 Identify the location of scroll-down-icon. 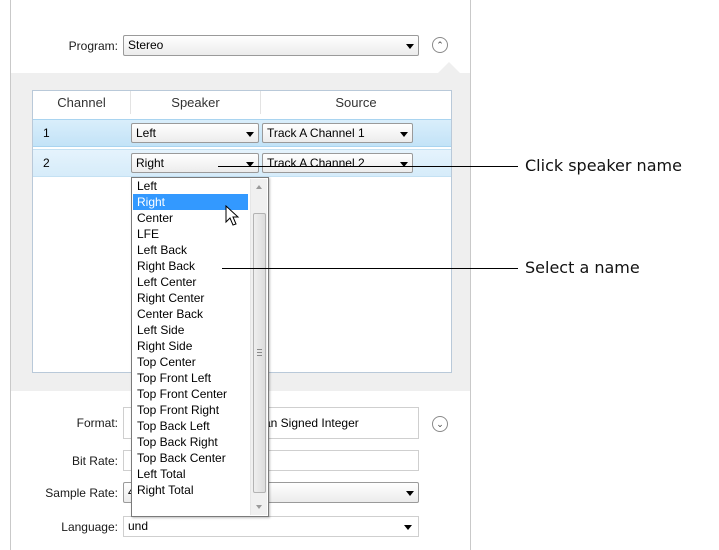
(259, 507).